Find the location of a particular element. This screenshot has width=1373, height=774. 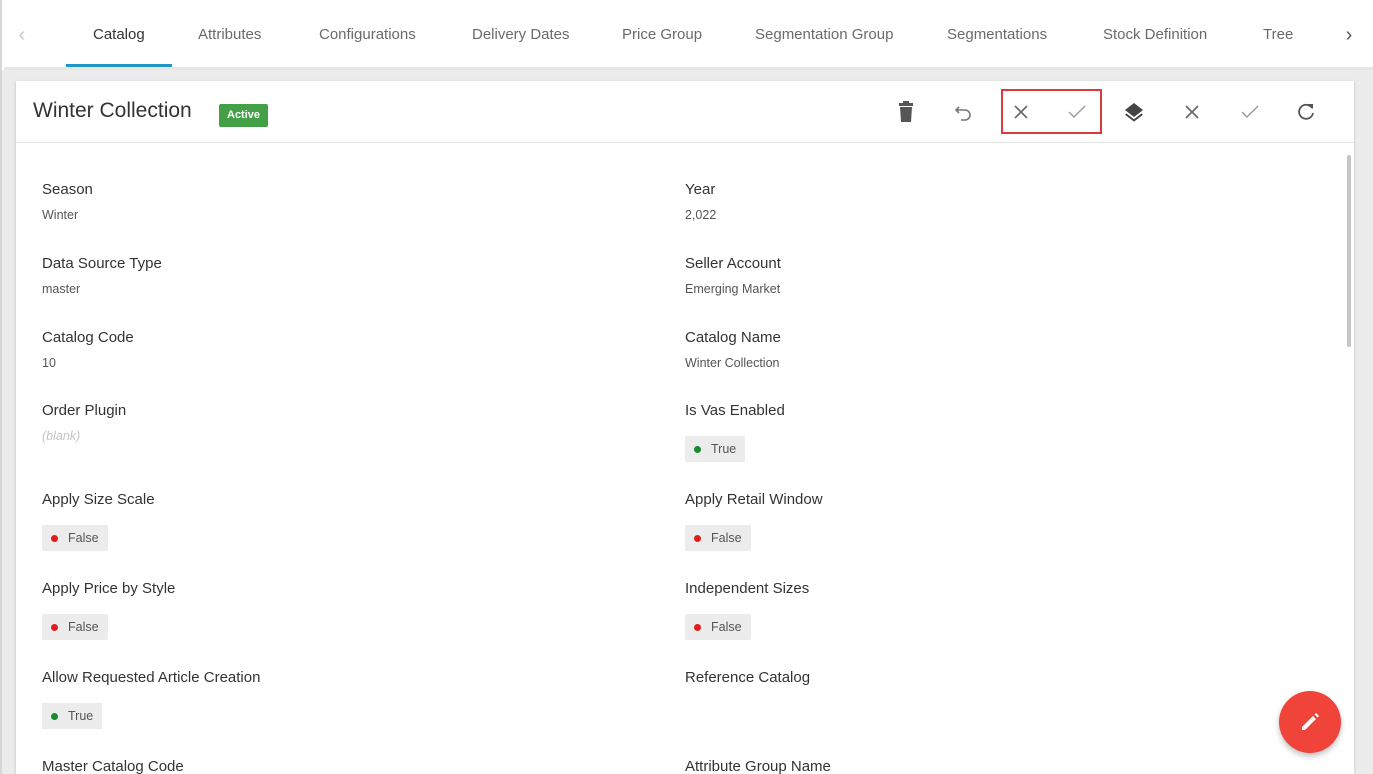

apply-retail-window-value: False is located at coordinates (726, 538).